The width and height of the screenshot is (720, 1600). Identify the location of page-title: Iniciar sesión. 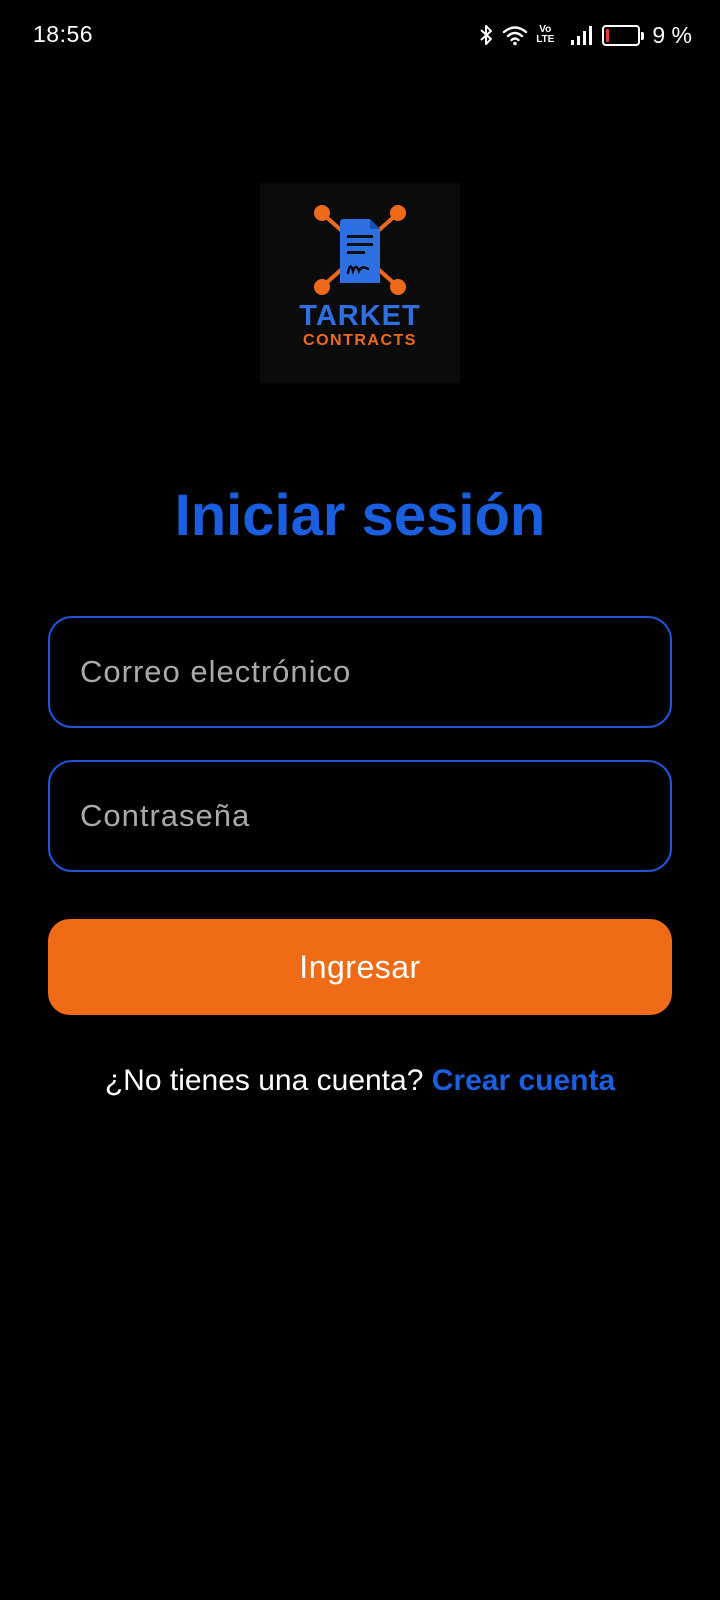
(360, 515).